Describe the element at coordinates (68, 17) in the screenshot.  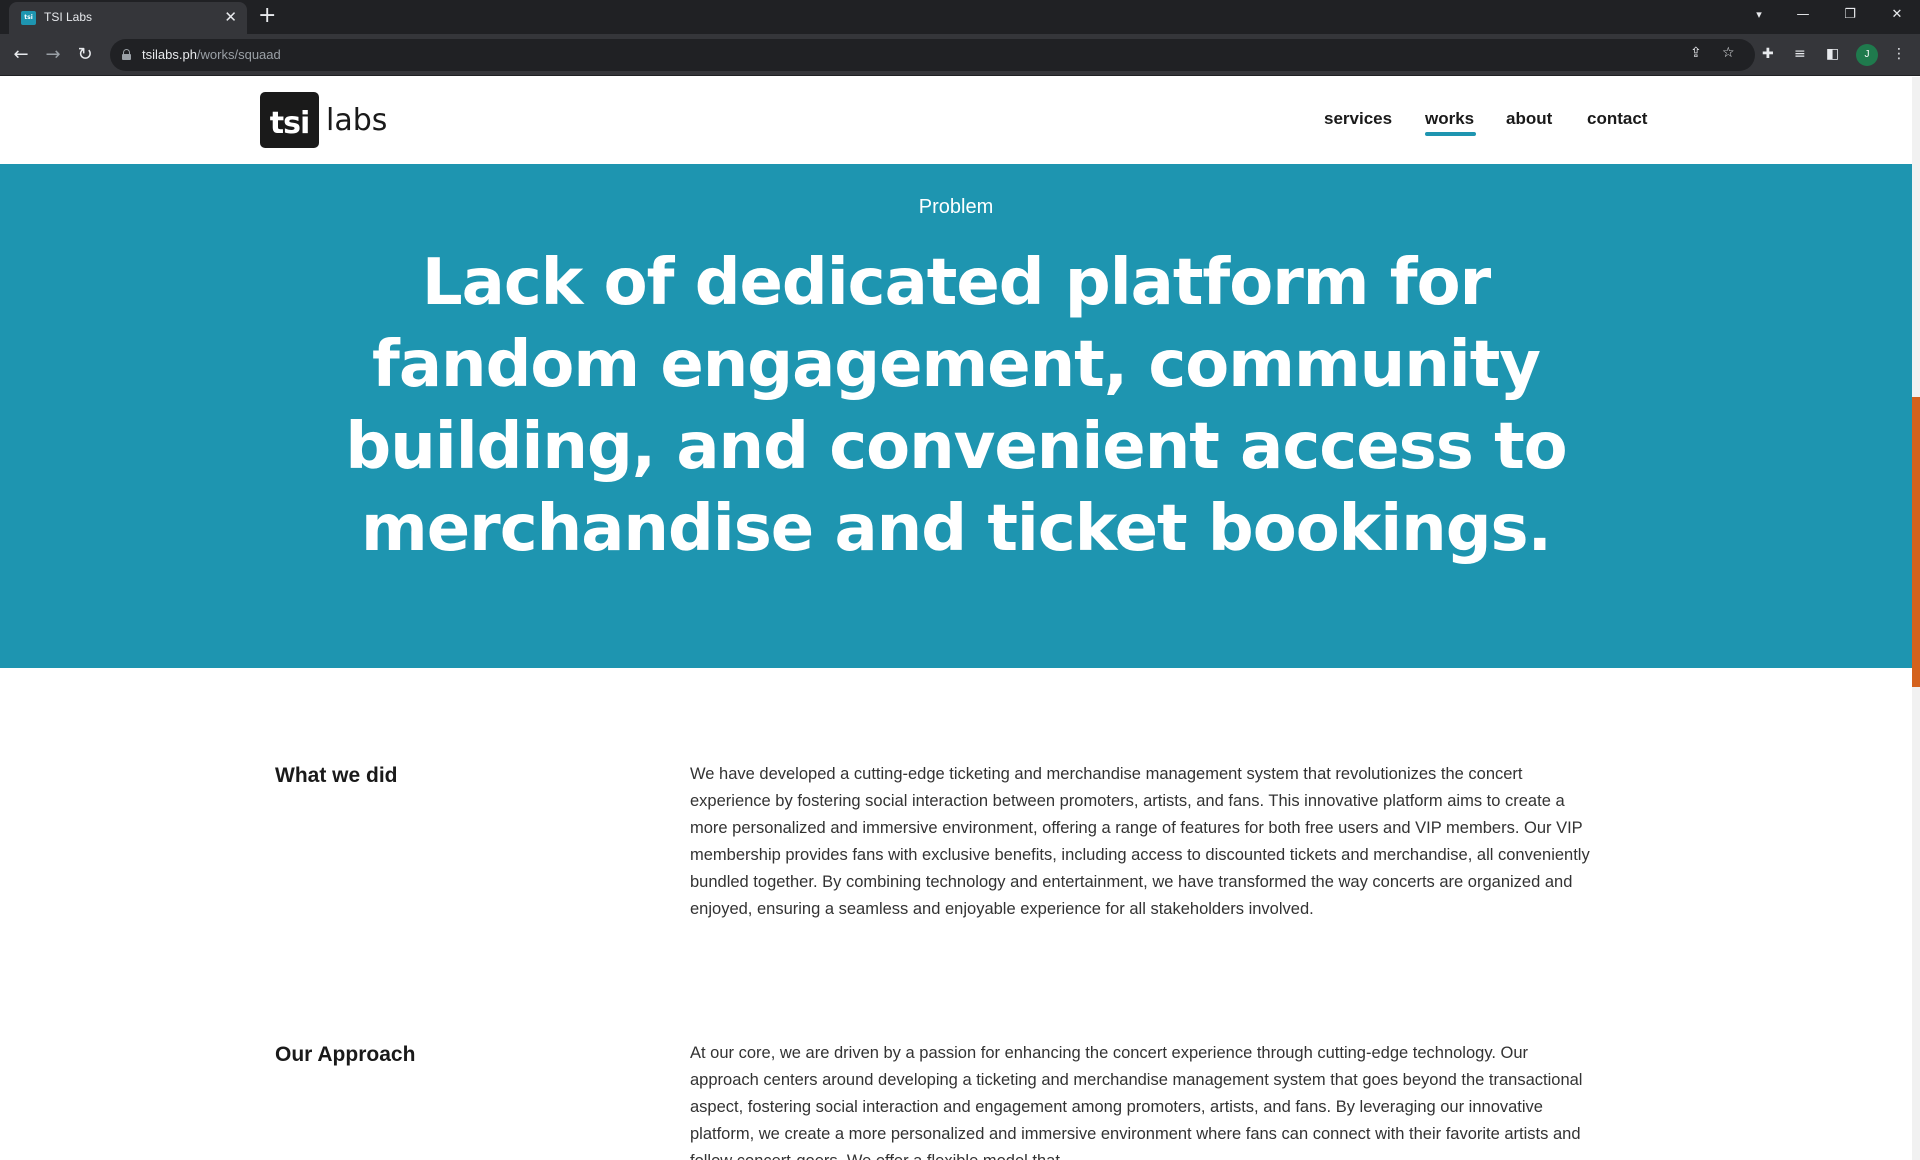
I see `tab-title: TSI Labs` at that location.